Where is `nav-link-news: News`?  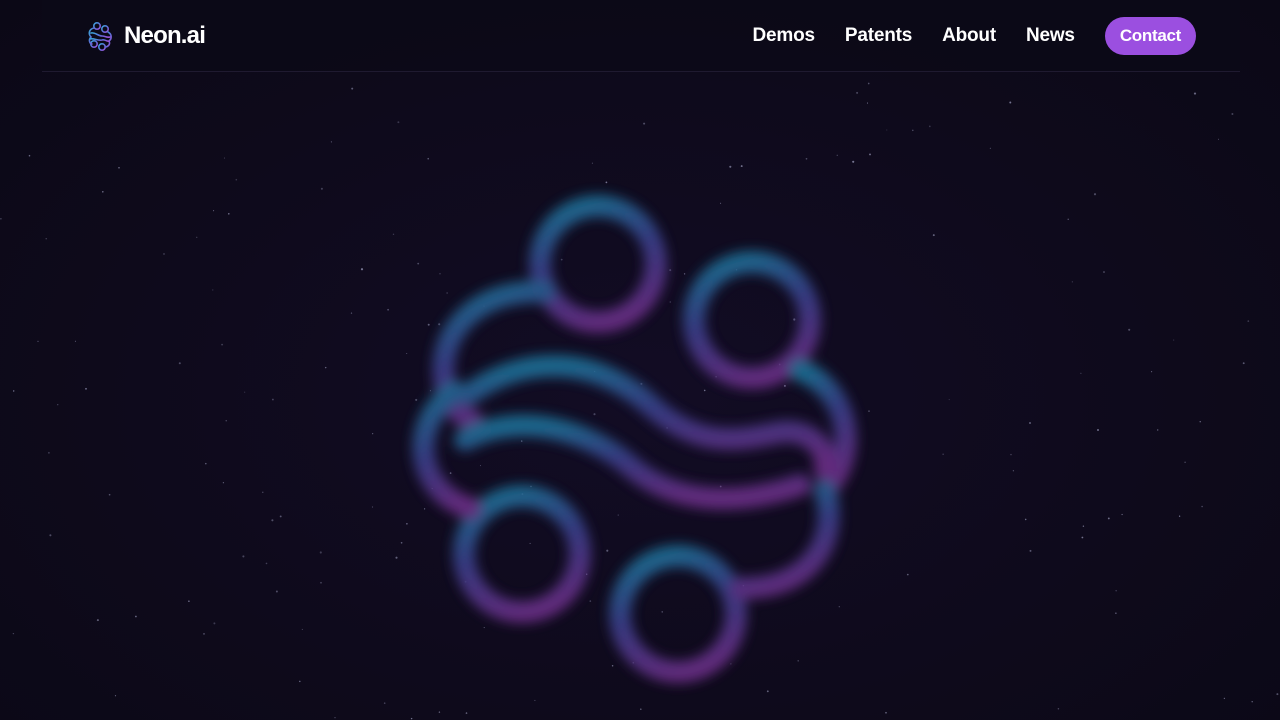
nav-link-news: News is located at coordinates (1050, 36).